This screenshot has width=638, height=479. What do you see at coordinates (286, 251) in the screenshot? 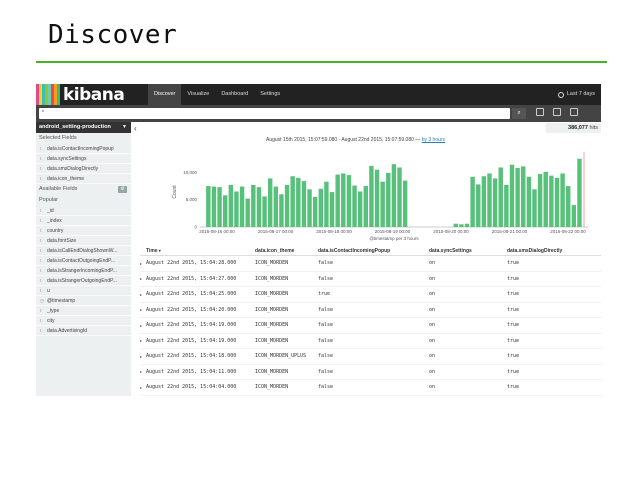
I see `column-header: data.icon_theme` at bounding box center [286, 251].